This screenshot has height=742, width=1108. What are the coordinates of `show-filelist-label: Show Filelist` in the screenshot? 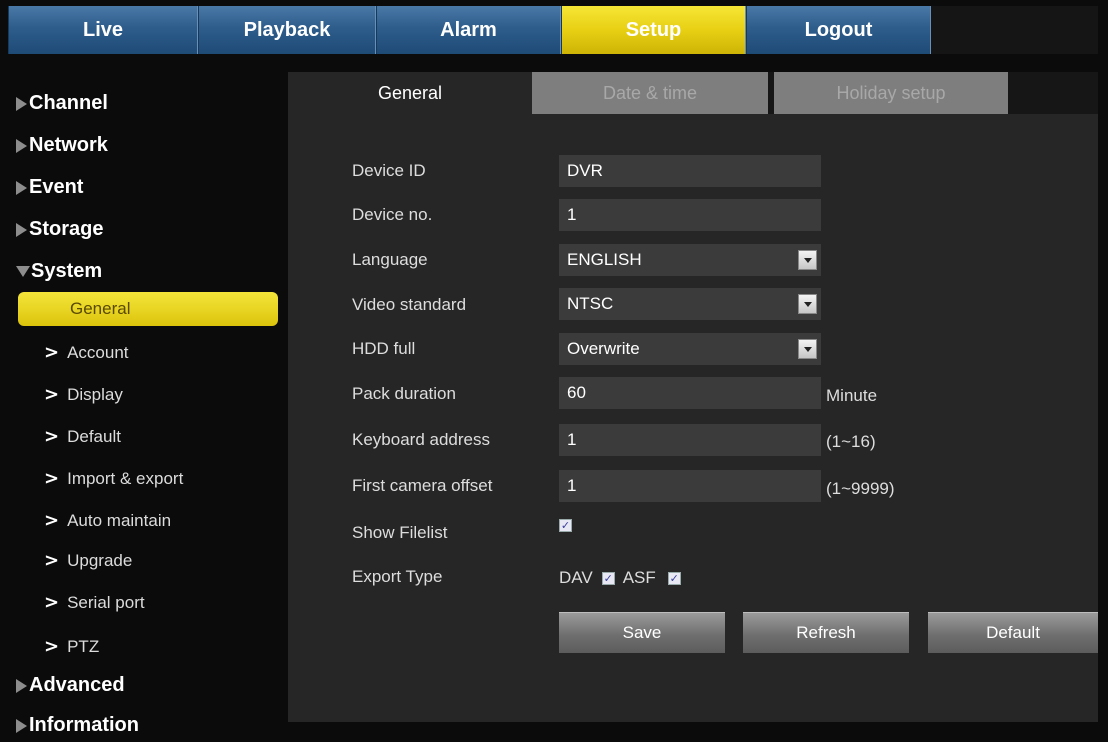 It's located at (400, 532).